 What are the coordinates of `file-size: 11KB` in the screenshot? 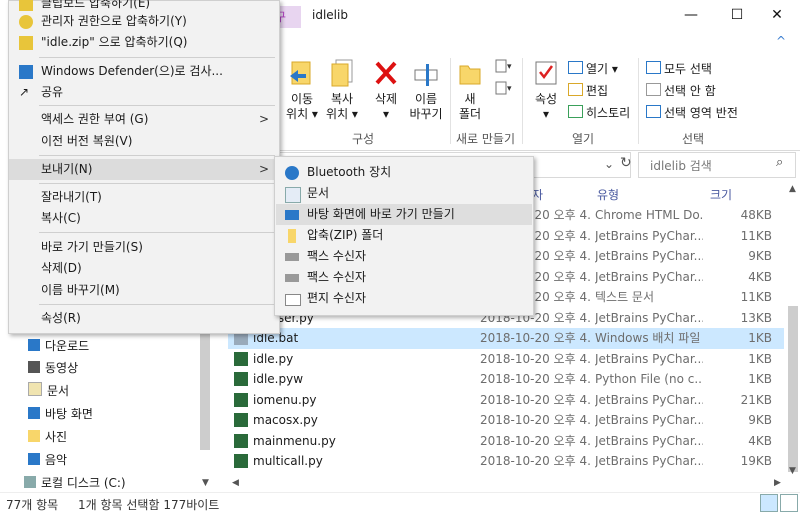 It's located at (756, 235).